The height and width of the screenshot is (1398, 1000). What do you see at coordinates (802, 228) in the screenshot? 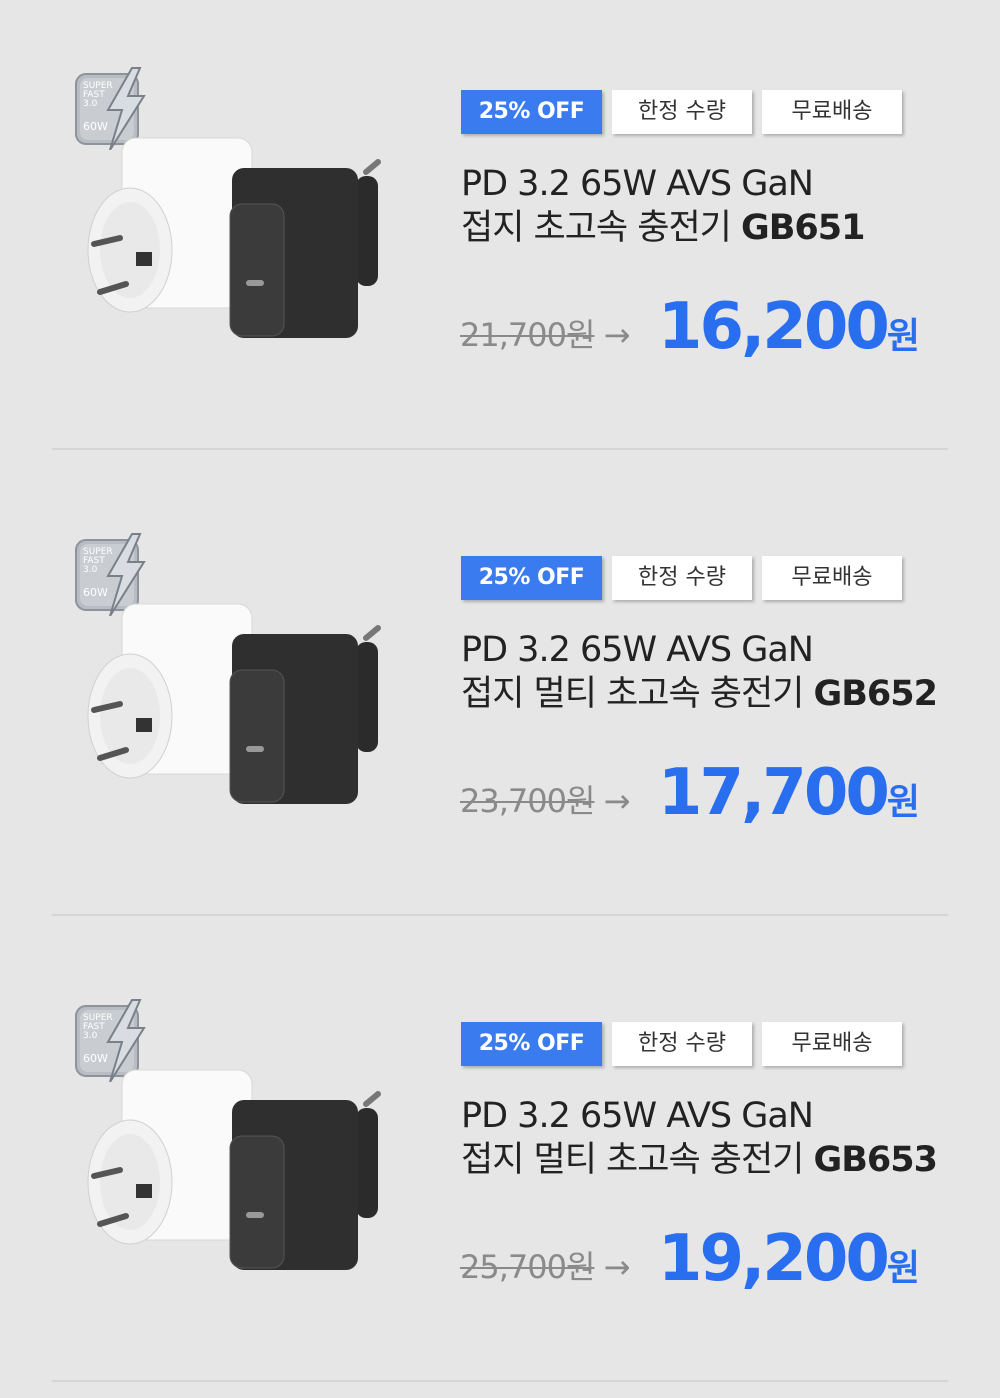
I see `model-name: GB651` at bounding box center [802, 228].